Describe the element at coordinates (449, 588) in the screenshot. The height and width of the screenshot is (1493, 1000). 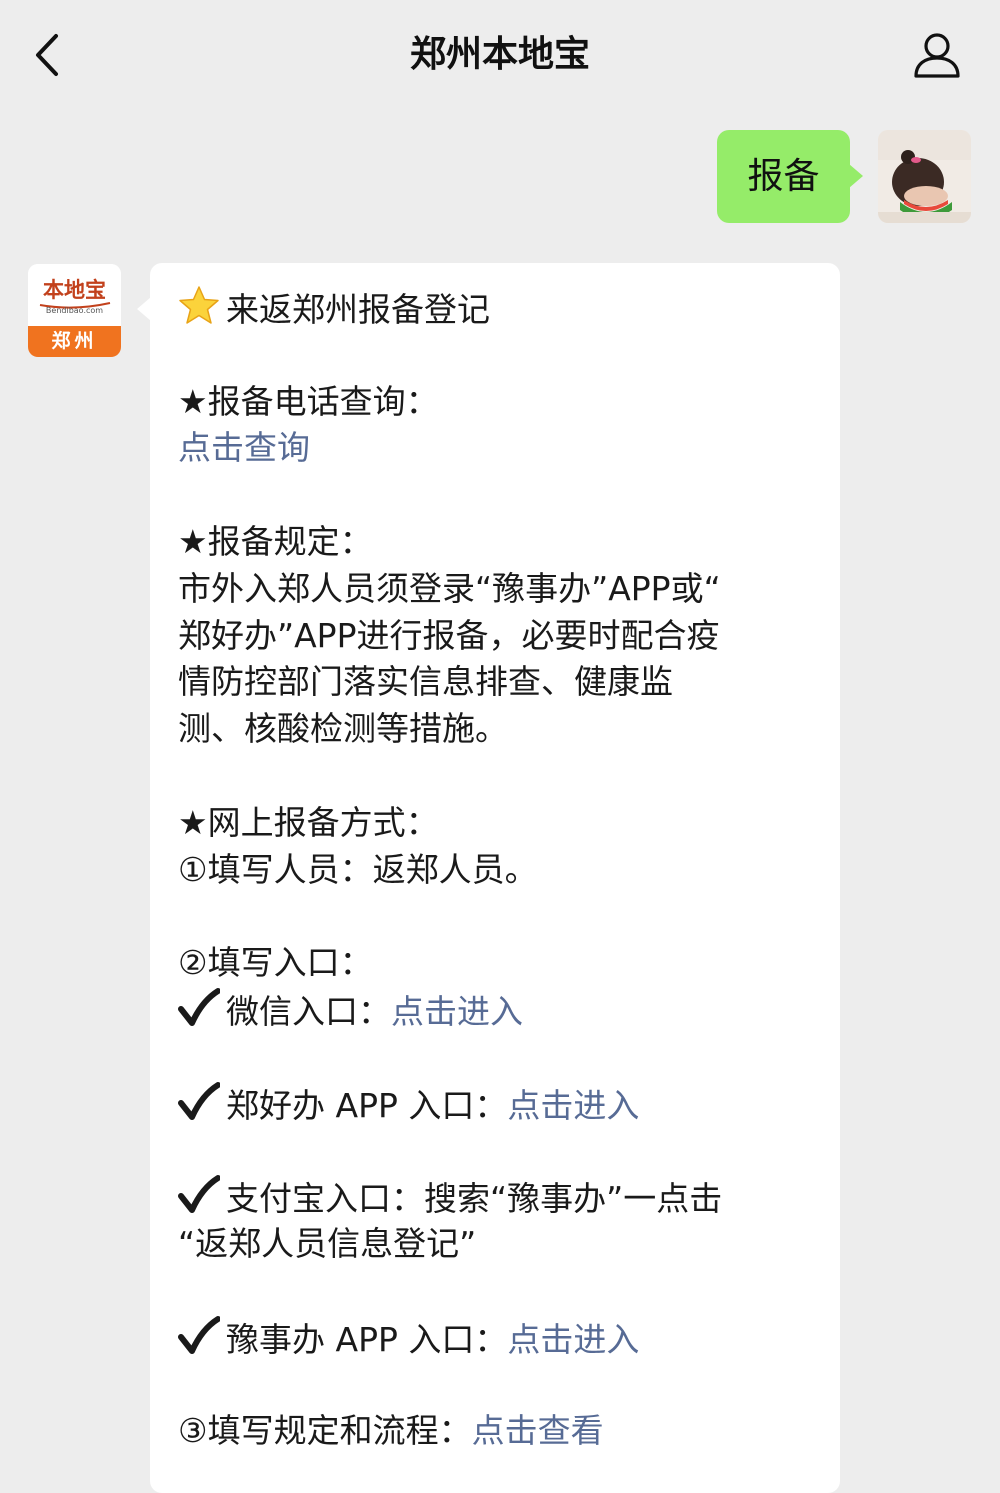
I see `rules-text-line: 市外入郑人员须登录“豫事办”APP或“` at that location.